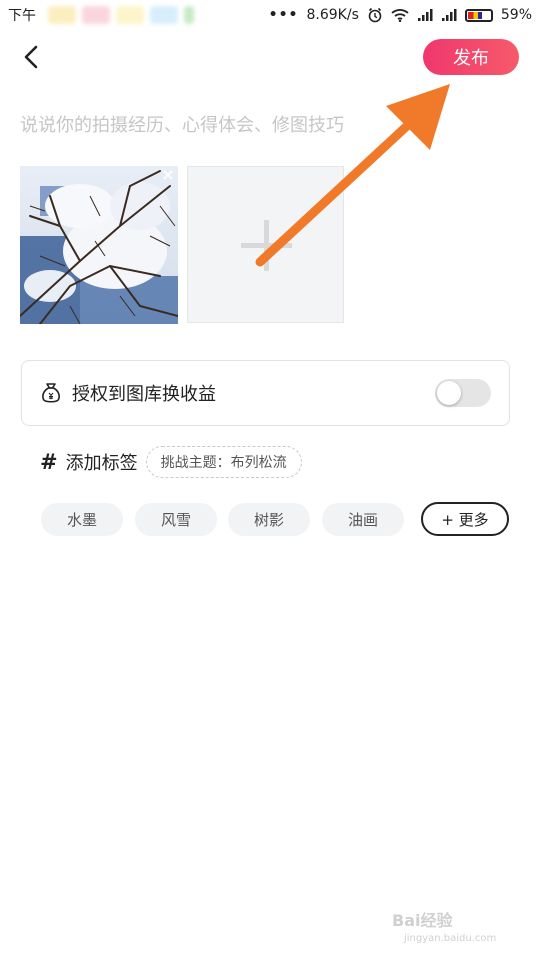  Describe the element at coordinates (22, 16) in the screenshot. I see `status-time: 下午` at that location.